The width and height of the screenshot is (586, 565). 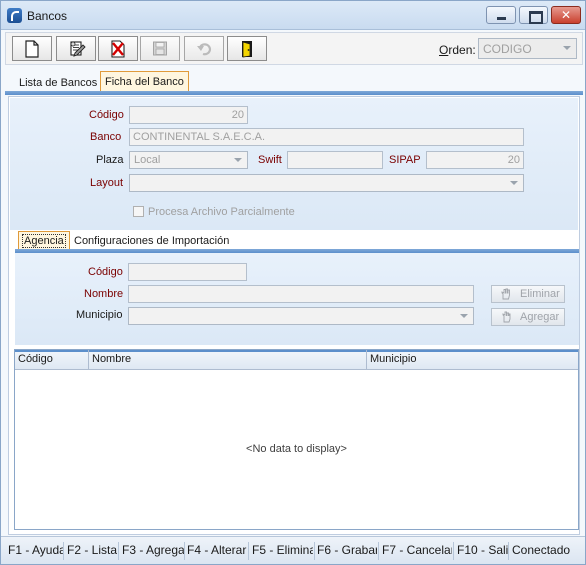 I want to click on column-header-municipio: Municipio, so click(x=393, y=359).